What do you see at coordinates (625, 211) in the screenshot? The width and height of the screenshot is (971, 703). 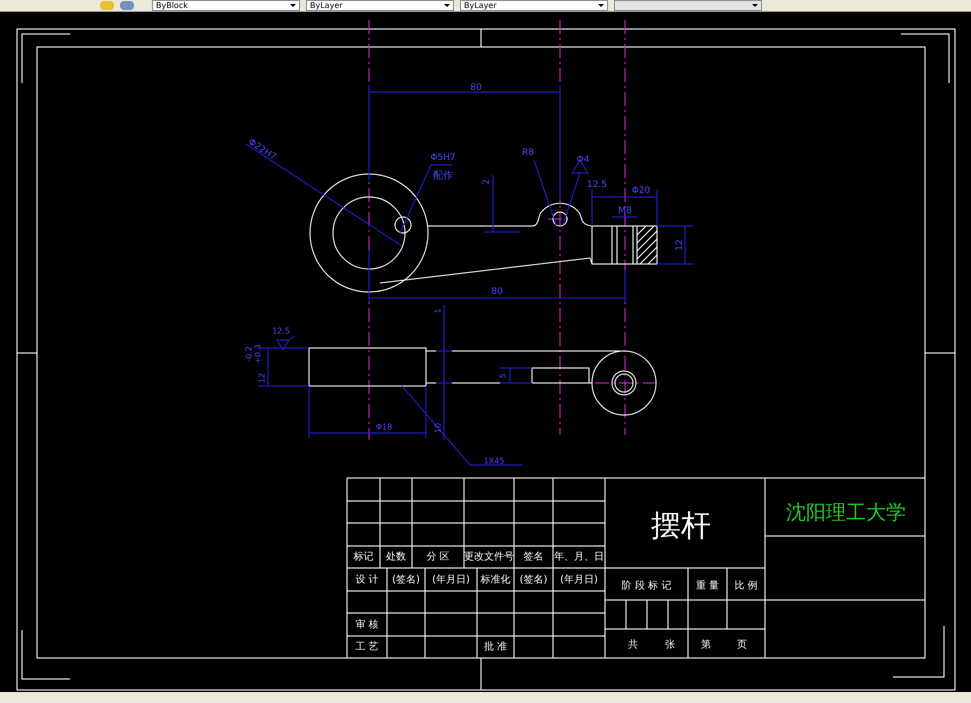 I see `dimension-text: M8` at bounding box center [625, 211].